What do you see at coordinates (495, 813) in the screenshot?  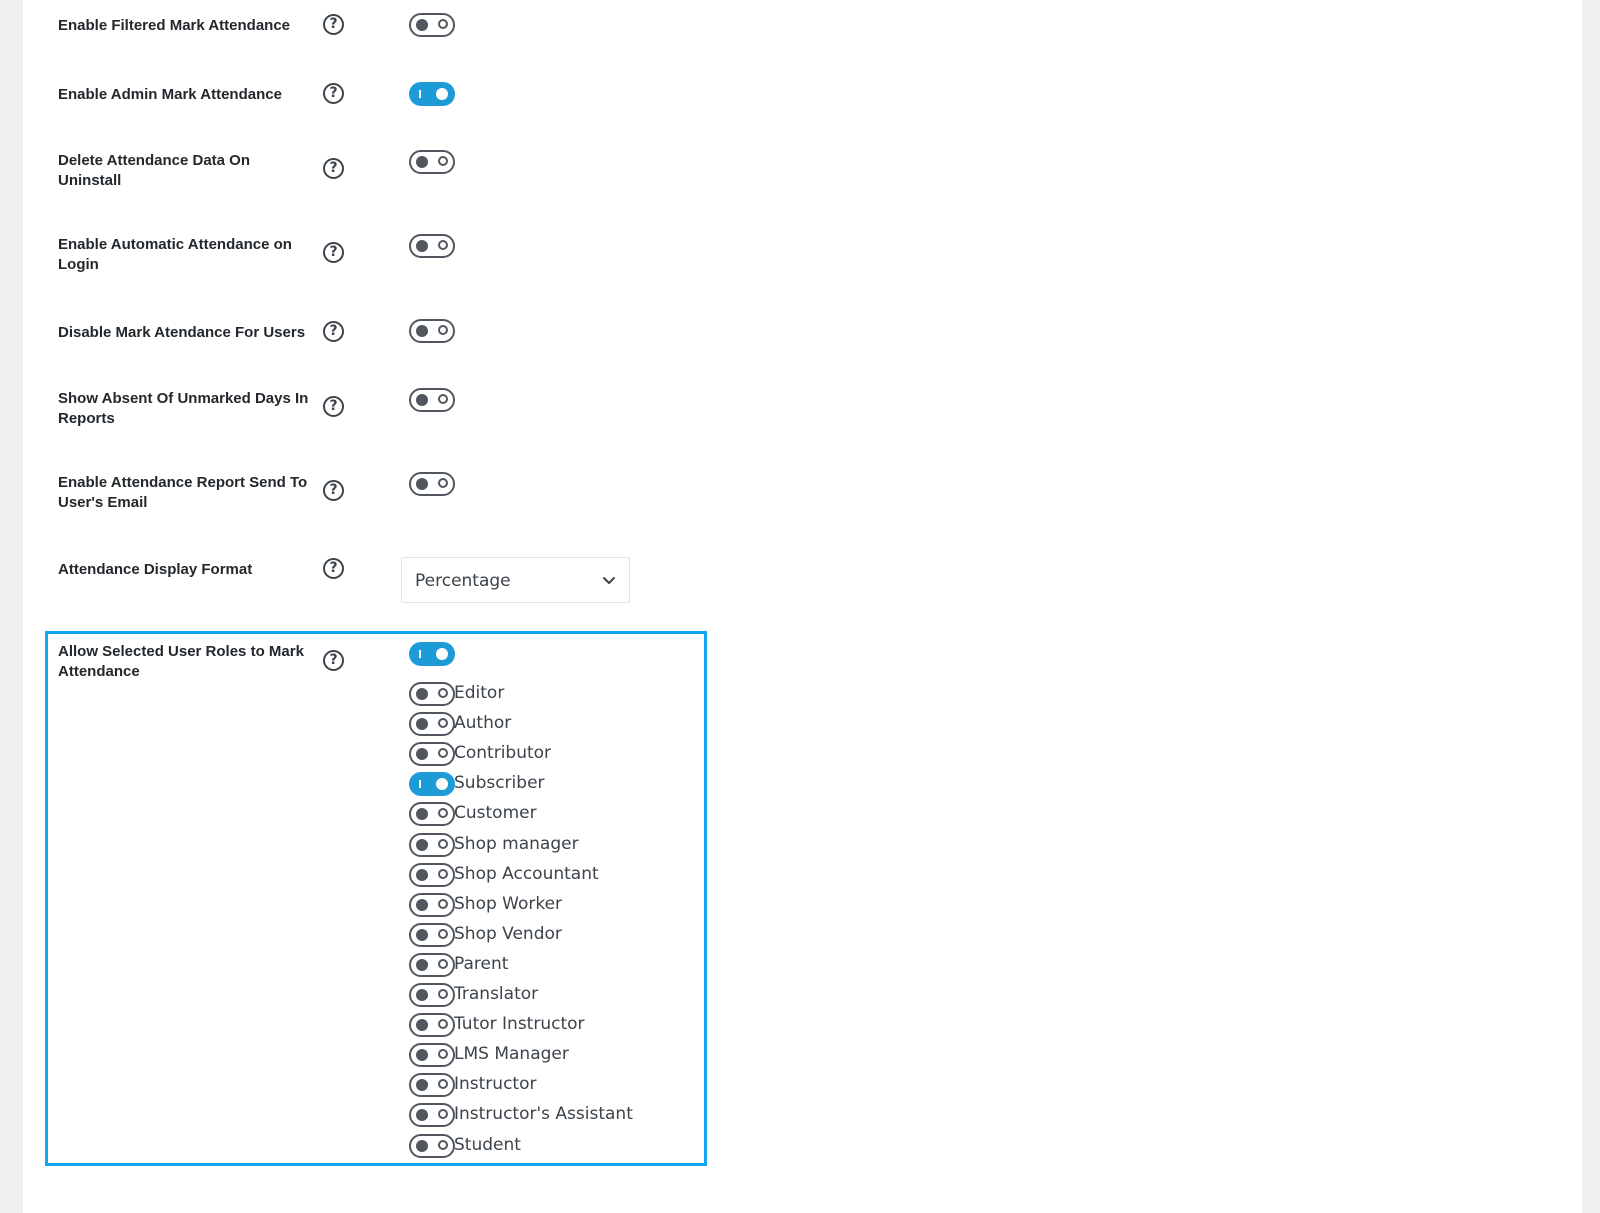 I see `role-label: Customer` at bounding box center [495, 813].